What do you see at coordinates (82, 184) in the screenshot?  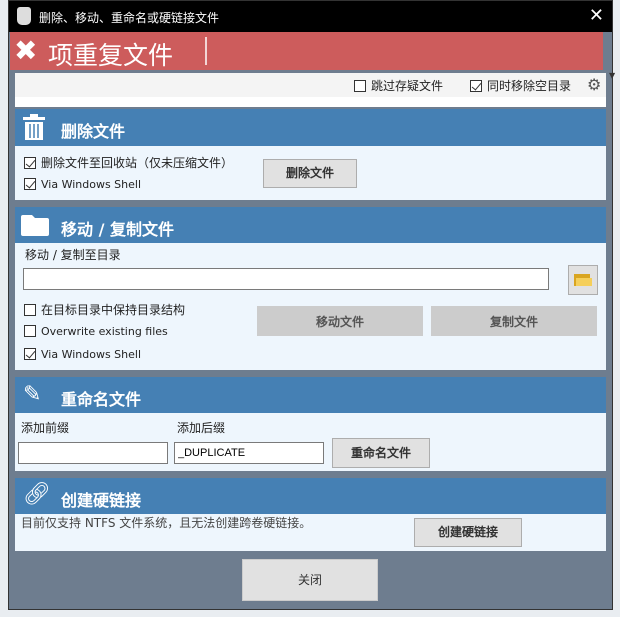 I see `delete-shell-checkbox: Via Windows Shell` at bounding box center [82, 184].